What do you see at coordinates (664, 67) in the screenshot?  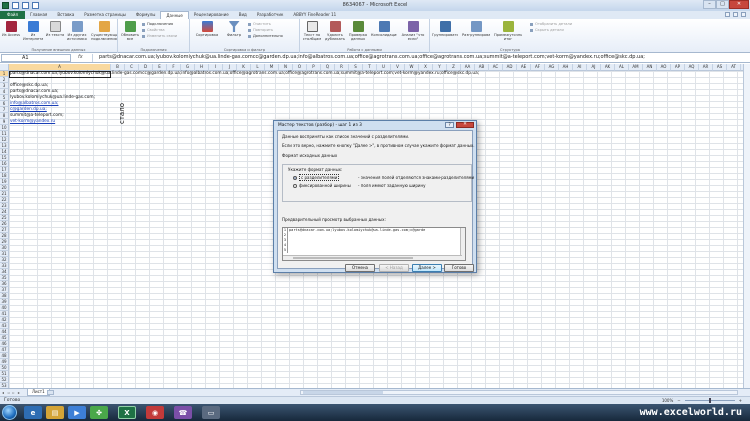 I see `column-header: AO` at bounding box center [664, 67].